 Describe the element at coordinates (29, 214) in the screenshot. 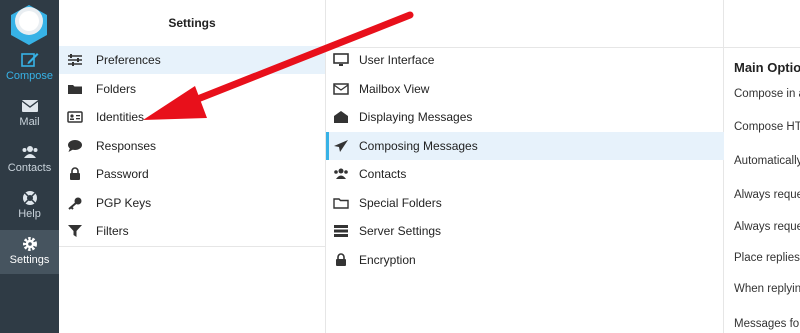

I see `nav-help-label: Help` at that location.